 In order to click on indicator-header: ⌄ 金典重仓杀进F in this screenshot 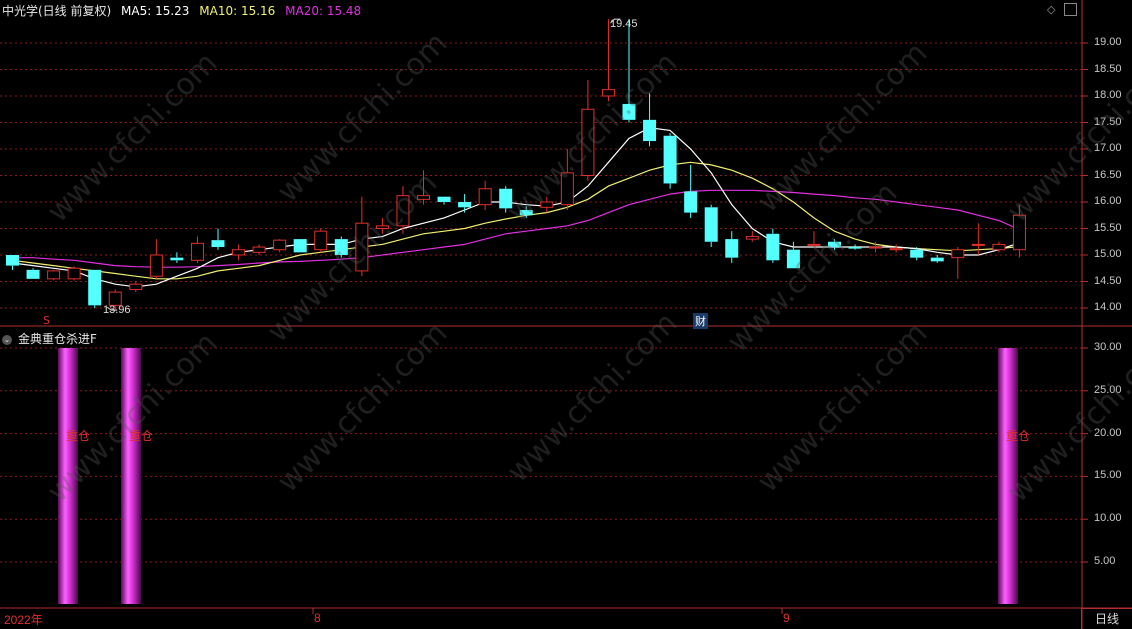, I will do `click(52, 338)`.